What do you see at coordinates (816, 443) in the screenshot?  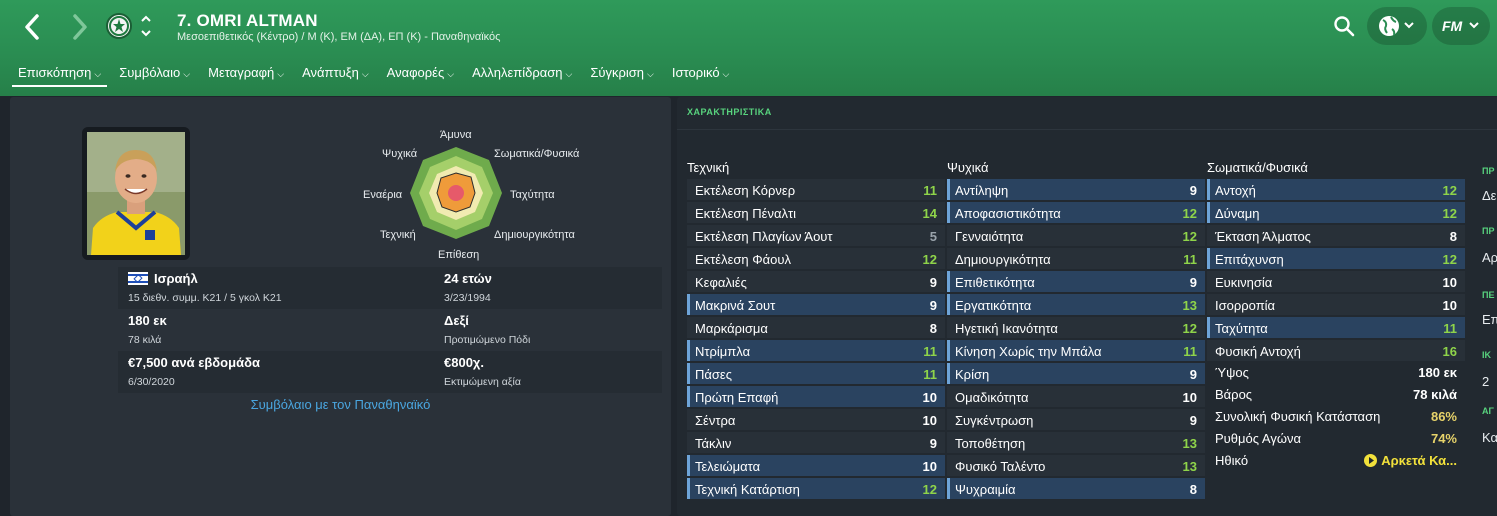 I see `attribute-row: Τάκλιν 9` at bounding box center [816, 443].